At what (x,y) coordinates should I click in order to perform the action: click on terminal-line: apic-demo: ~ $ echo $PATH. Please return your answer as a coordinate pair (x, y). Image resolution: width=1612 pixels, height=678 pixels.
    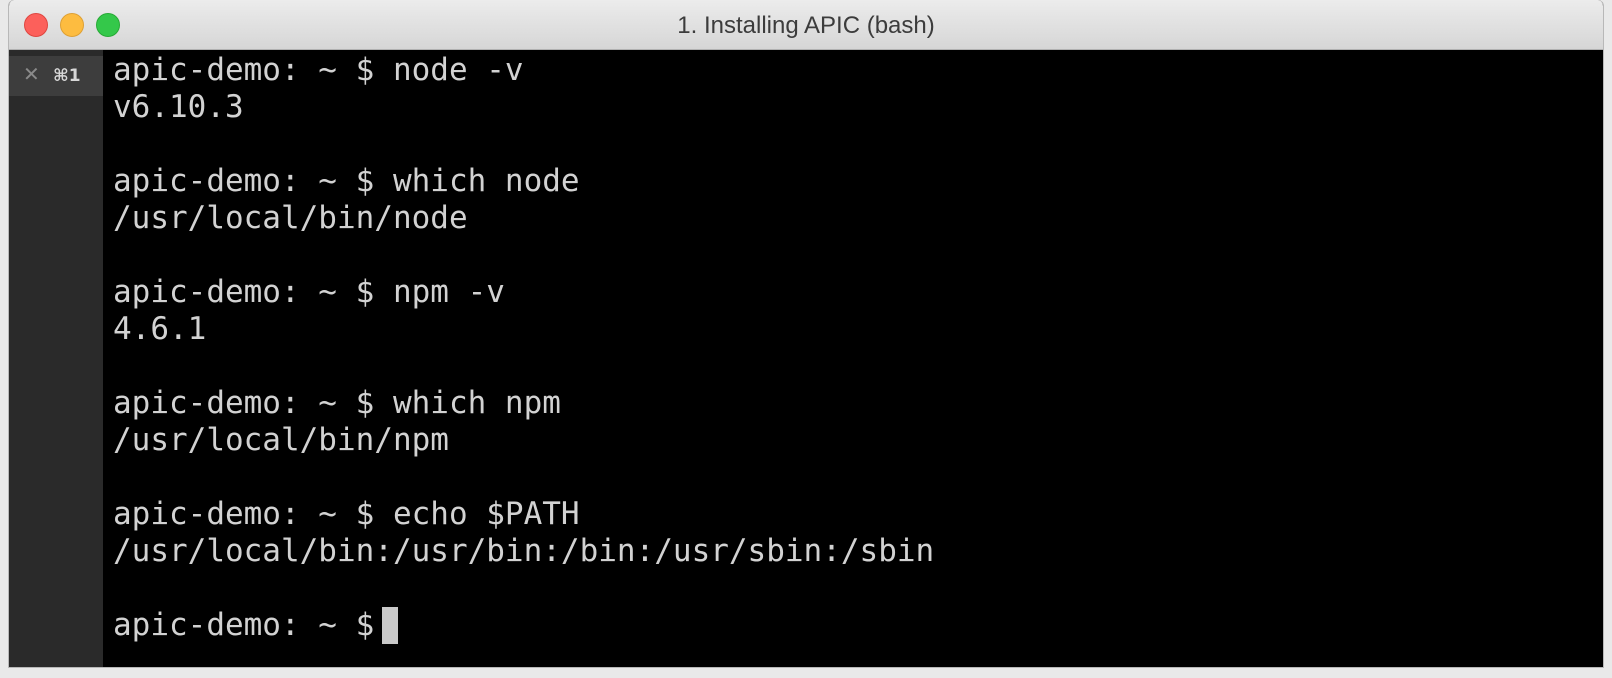
    Looking at the image, I should click on (346, 514).